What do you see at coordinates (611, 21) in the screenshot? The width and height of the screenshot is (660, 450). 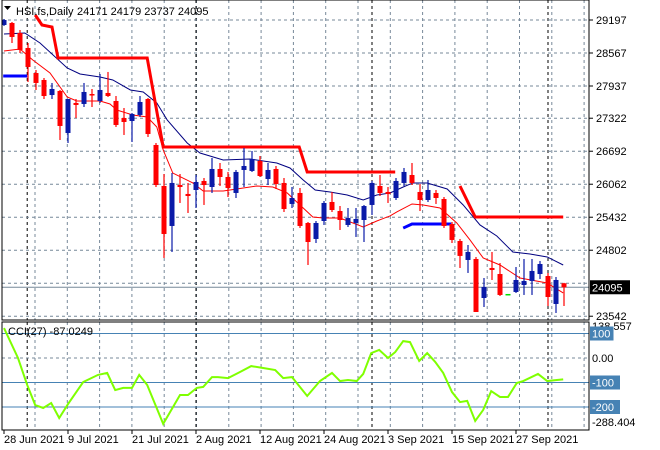 I see `price-tick-label: 29197` at bounding box center [611, 21].